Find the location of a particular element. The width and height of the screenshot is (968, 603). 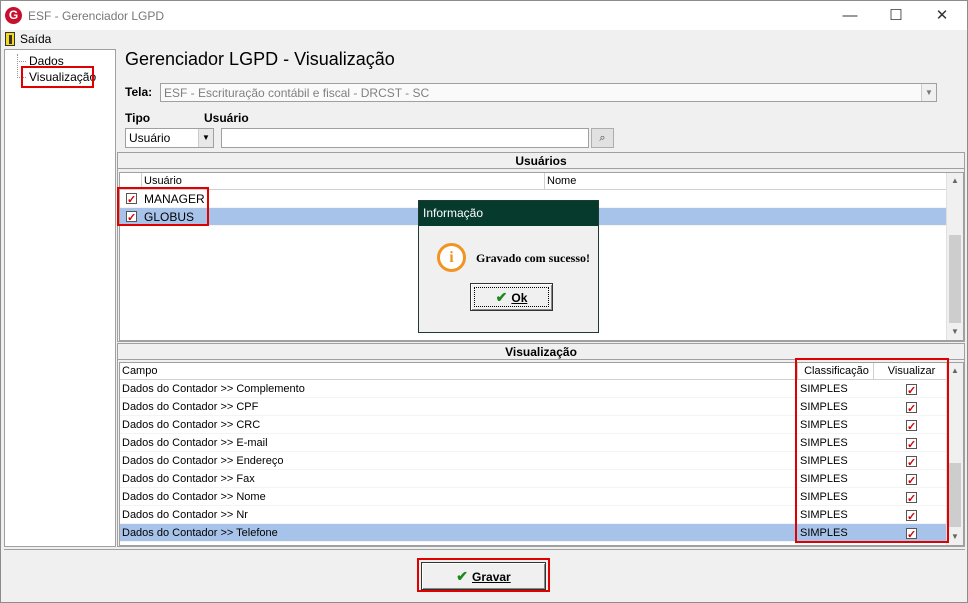

search-button: ⌕ is located at coordinates (602, 138).